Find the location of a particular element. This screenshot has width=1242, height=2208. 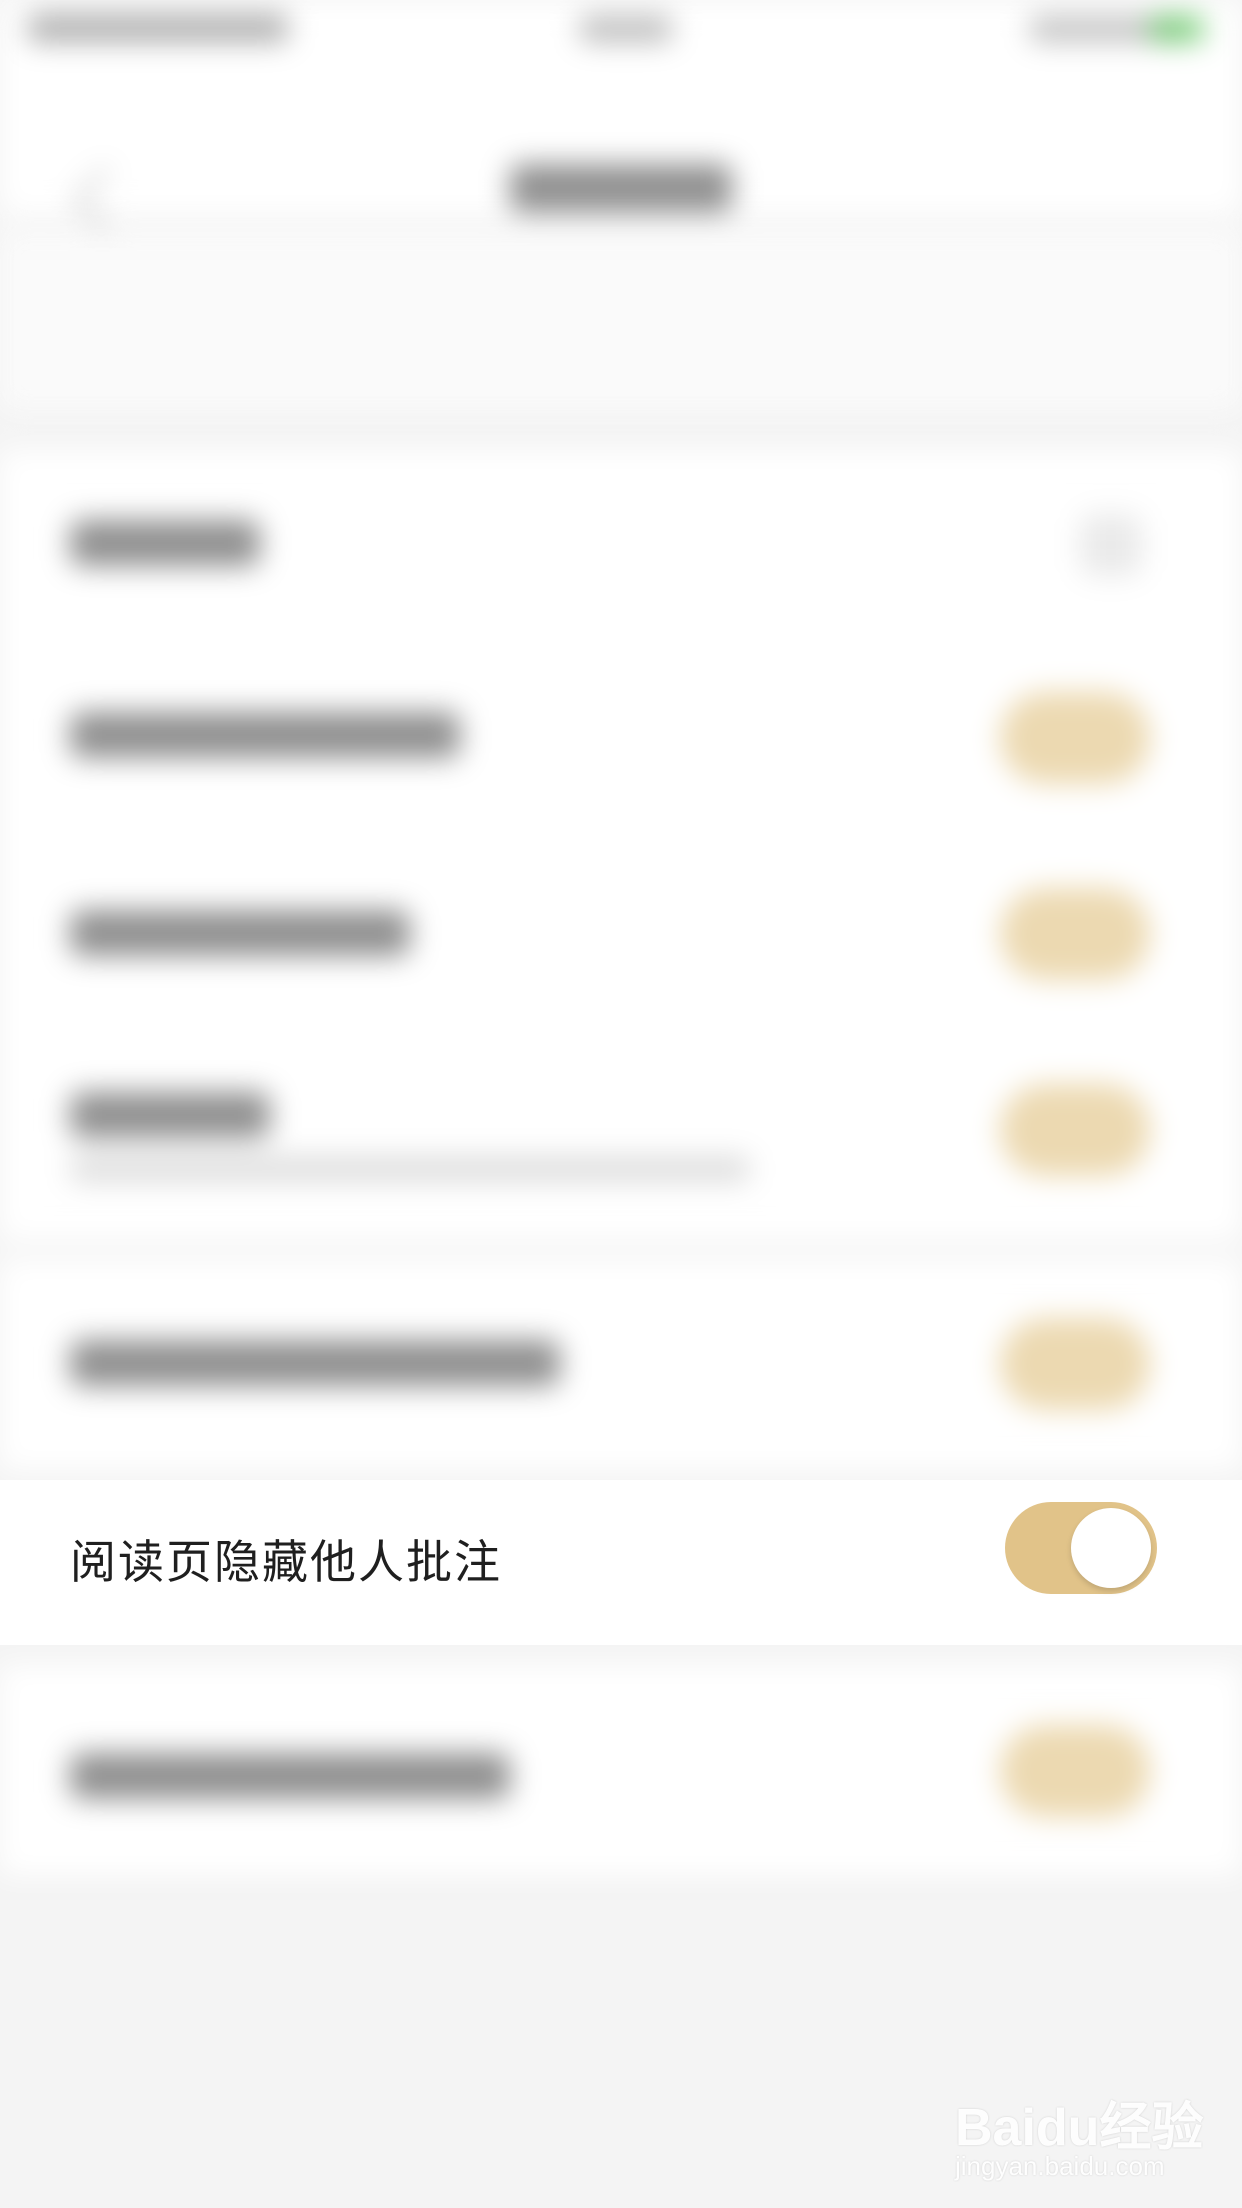

navigation-bar is located at coordinates (621, 148).